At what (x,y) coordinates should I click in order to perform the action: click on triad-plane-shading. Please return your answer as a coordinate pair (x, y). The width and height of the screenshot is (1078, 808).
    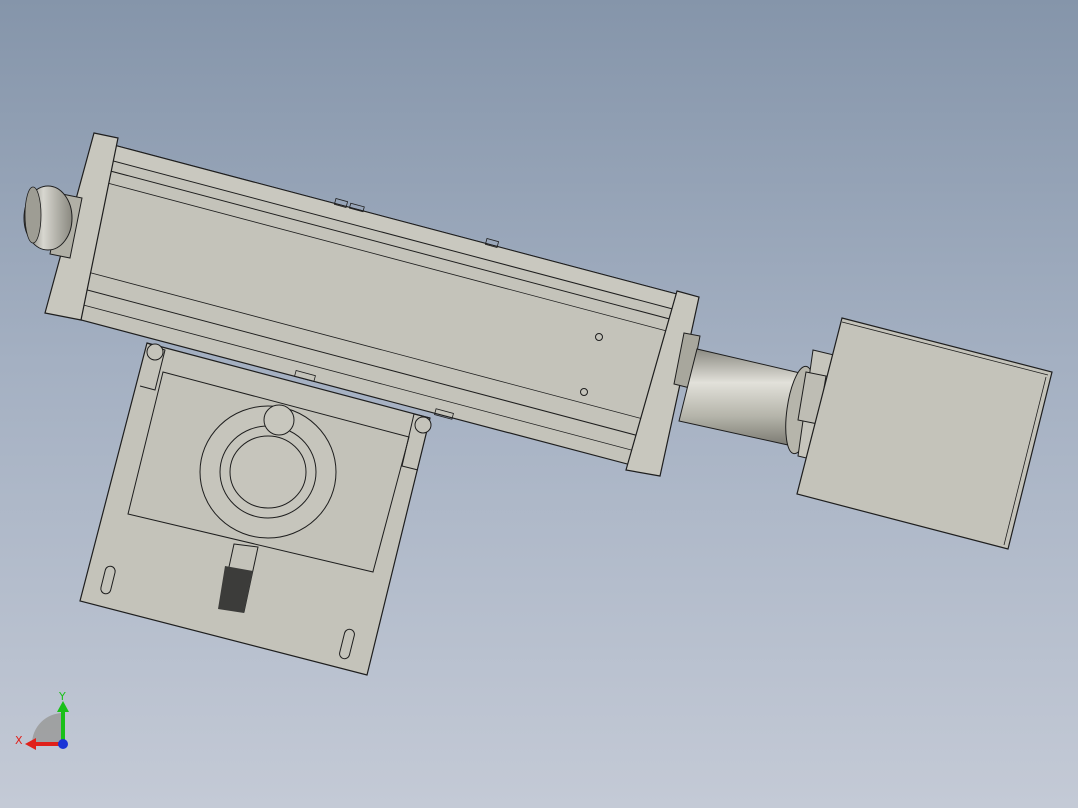
    Looking at the image, I should click on (47, 728).